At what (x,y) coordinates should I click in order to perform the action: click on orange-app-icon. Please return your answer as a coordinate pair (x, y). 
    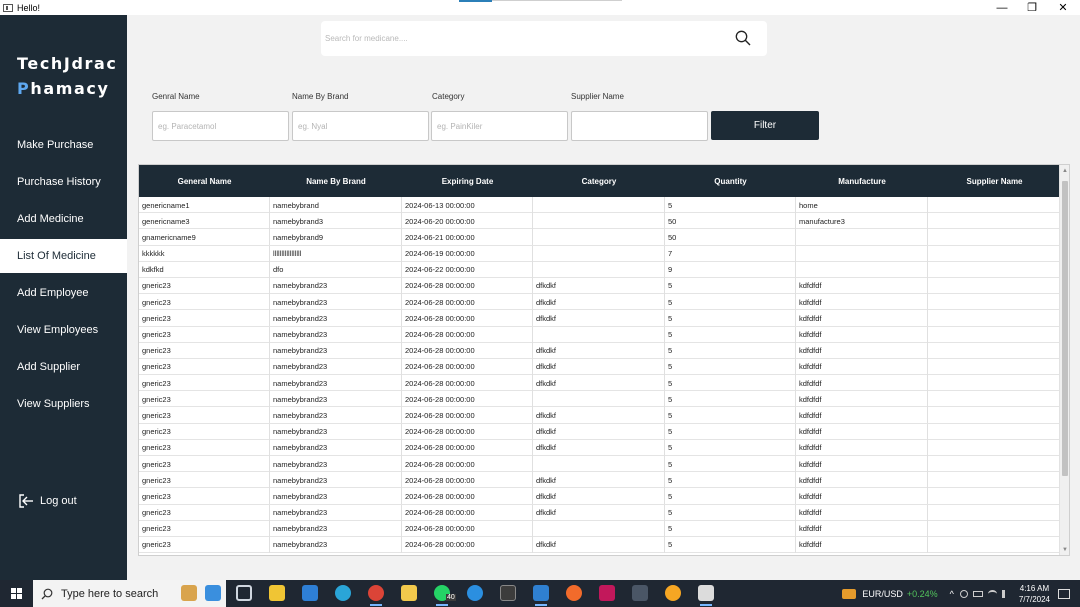
    Looking at the image, I should click on (673, 593).